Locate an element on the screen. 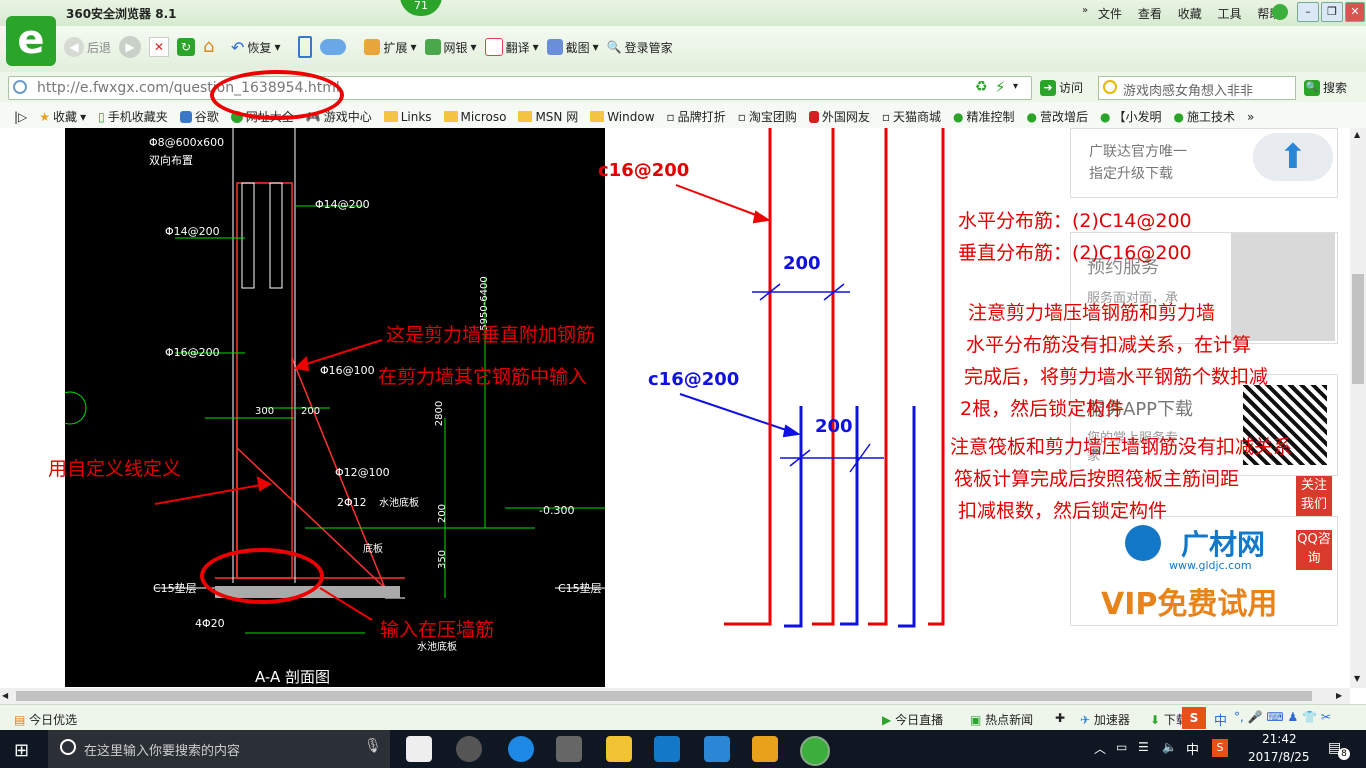 The height and width of the screenshot is (768, 1366). menu-file: 文件 is located at coordinates (1110, 14).